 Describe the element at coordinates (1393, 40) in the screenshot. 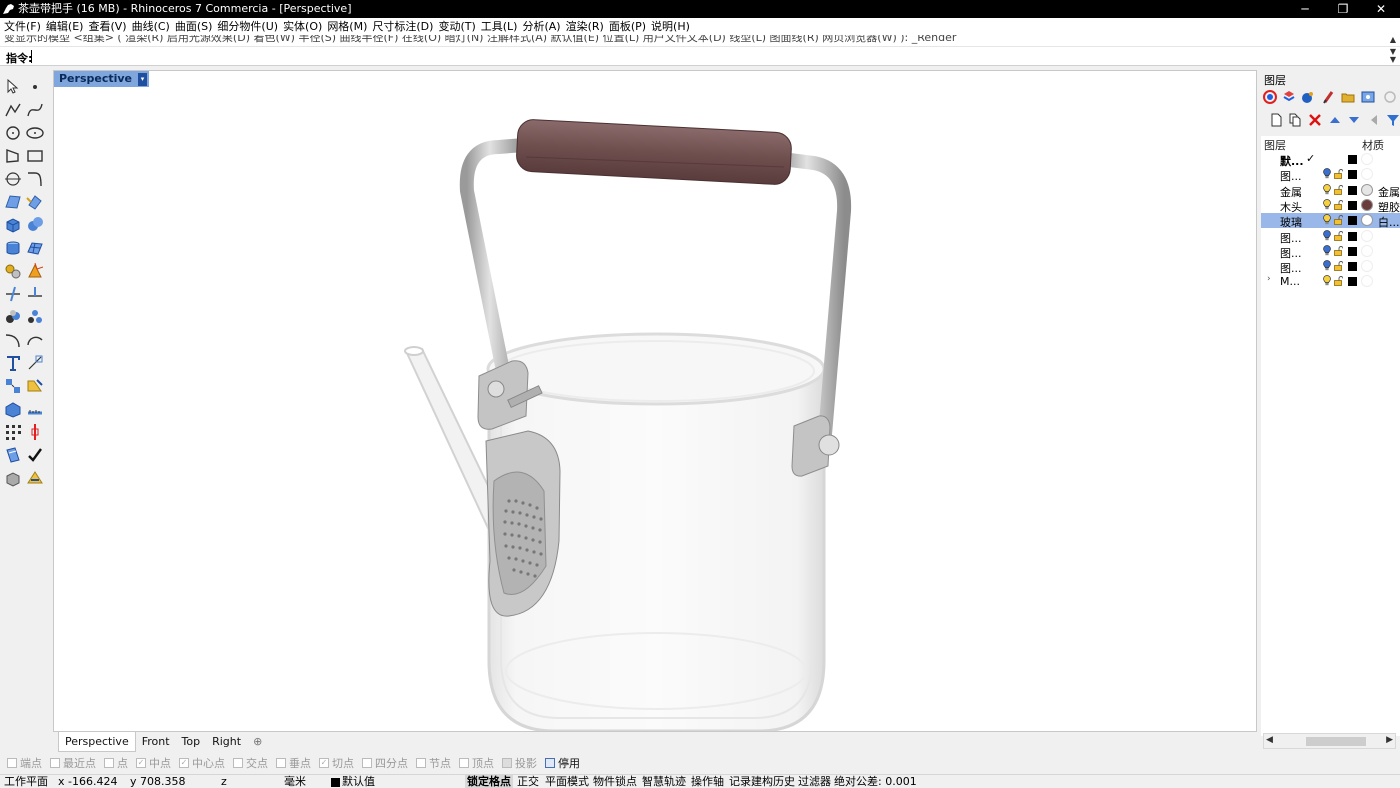

I see `history-scroll-up-icon: ▲` at that location.